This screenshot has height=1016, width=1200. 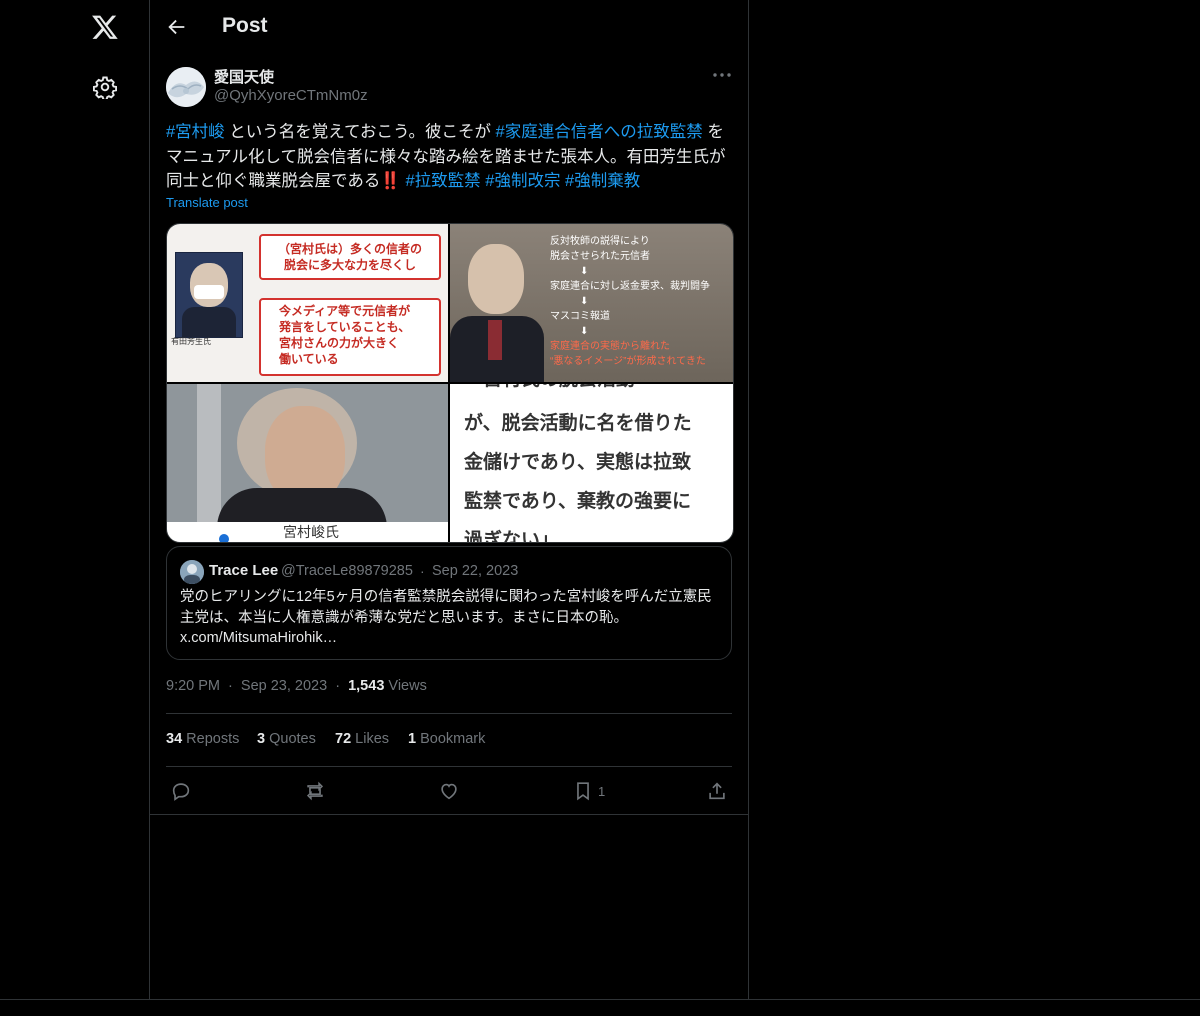 I want to click on flow-line: 家庭連合の実態から離れた, so click(x=610, y=346).